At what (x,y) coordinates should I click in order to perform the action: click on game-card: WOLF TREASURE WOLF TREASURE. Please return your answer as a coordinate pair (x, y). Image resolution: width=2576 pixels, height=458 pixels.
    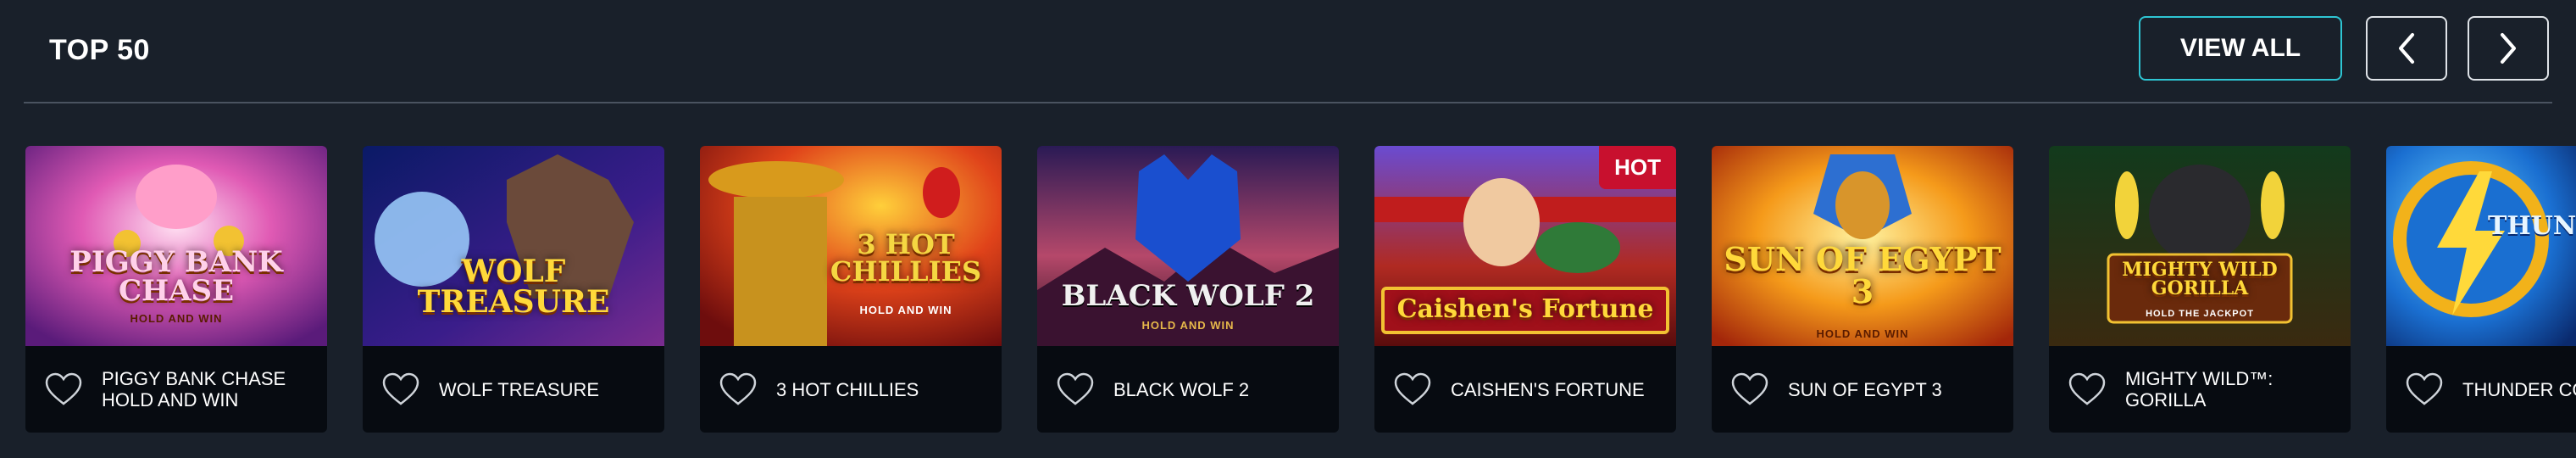
    Looking at the image, I should click on (513, 289).